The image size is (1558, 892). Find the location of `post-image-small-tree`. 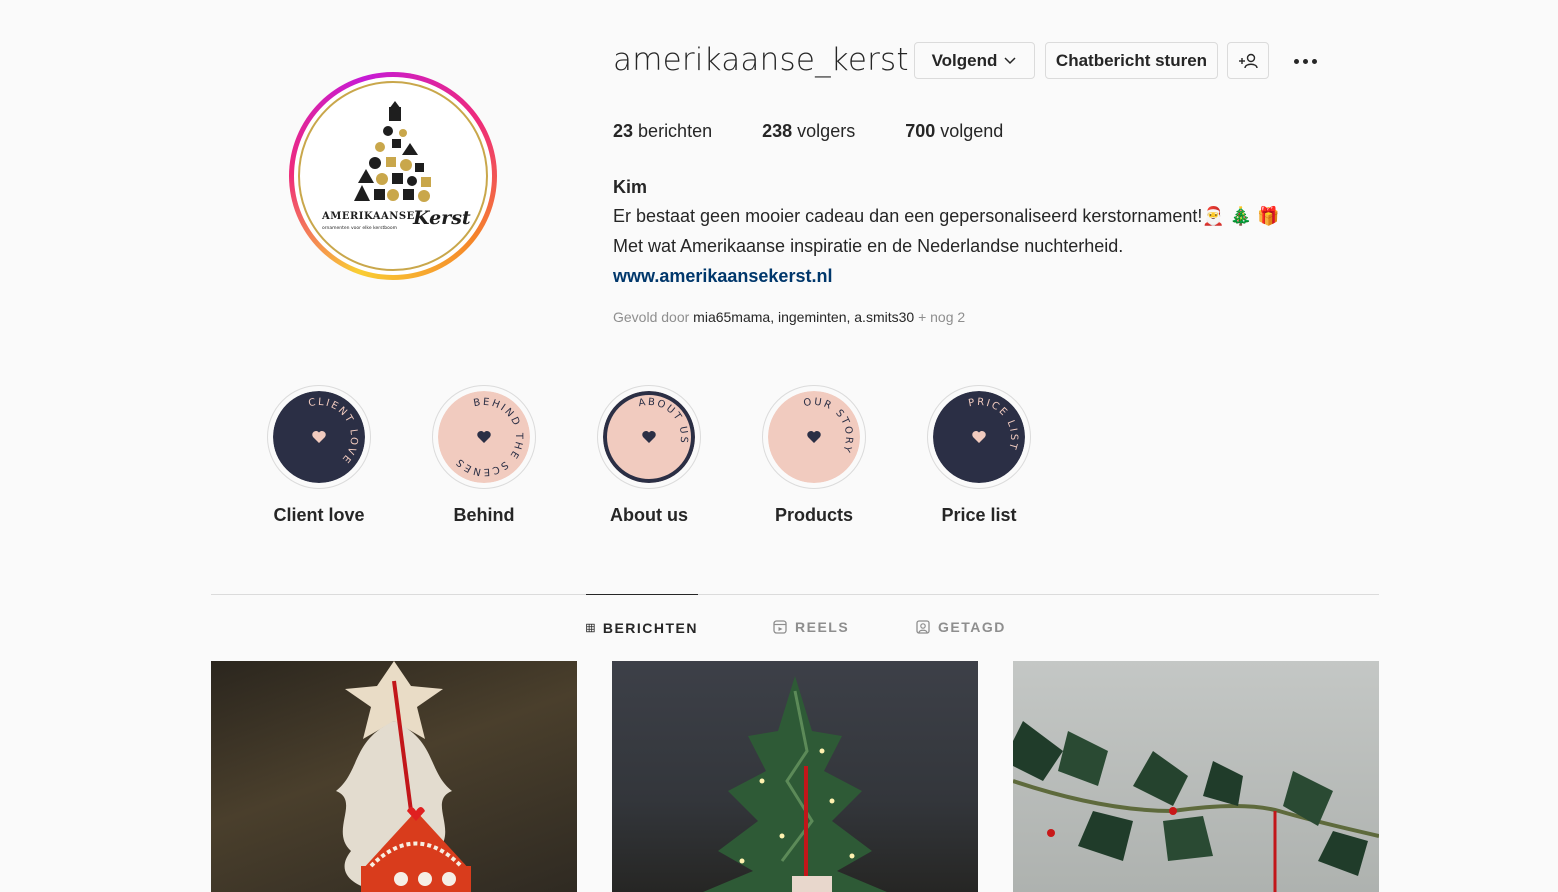

post-image-small-tree is located at coordinates (795, 784).